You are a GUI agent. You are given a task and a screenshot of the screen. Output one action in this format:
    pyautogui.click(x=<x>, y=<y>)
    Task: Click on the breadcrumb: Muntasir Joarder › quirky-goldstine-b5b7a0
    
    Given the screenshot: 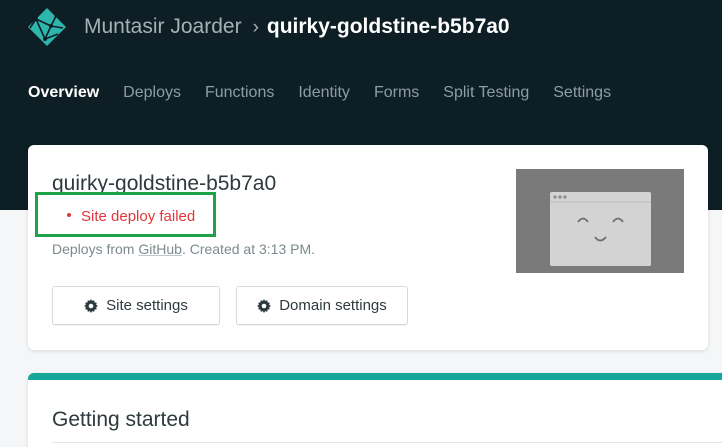 What is the action you would take?
    pyautogui.click(x=297, y=27)
    